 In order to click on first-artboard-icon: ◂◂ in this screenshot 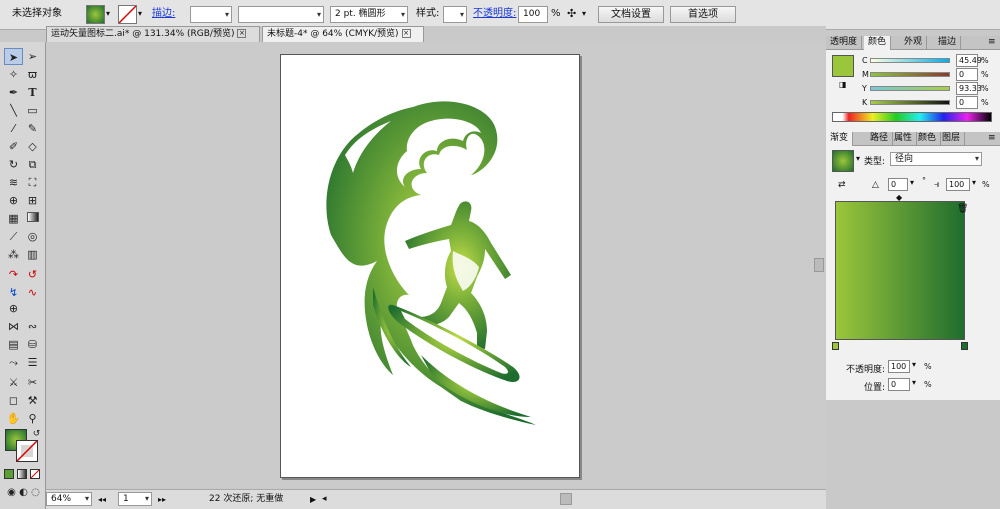, I will do `click(102, 500)`.